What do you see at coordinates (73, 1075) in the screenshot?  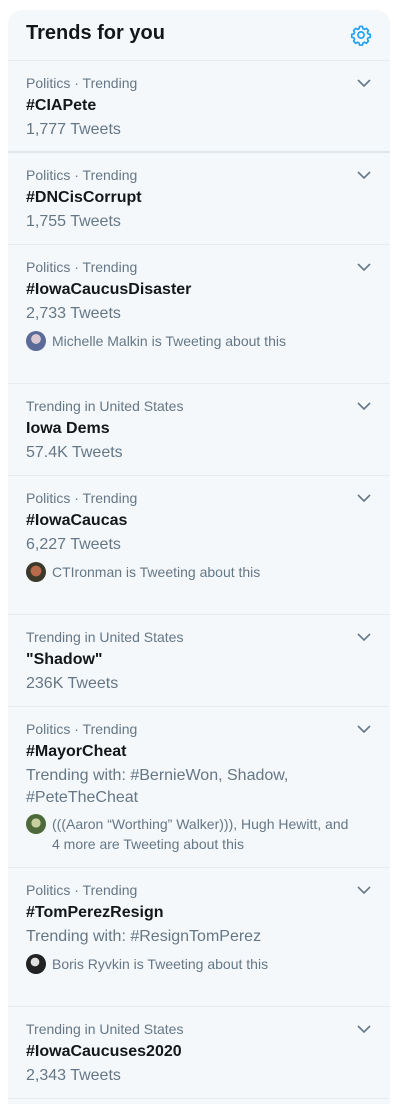 I see `trend-tweet-count: 2,343 Tweets` at bounding box center [73, 1075].